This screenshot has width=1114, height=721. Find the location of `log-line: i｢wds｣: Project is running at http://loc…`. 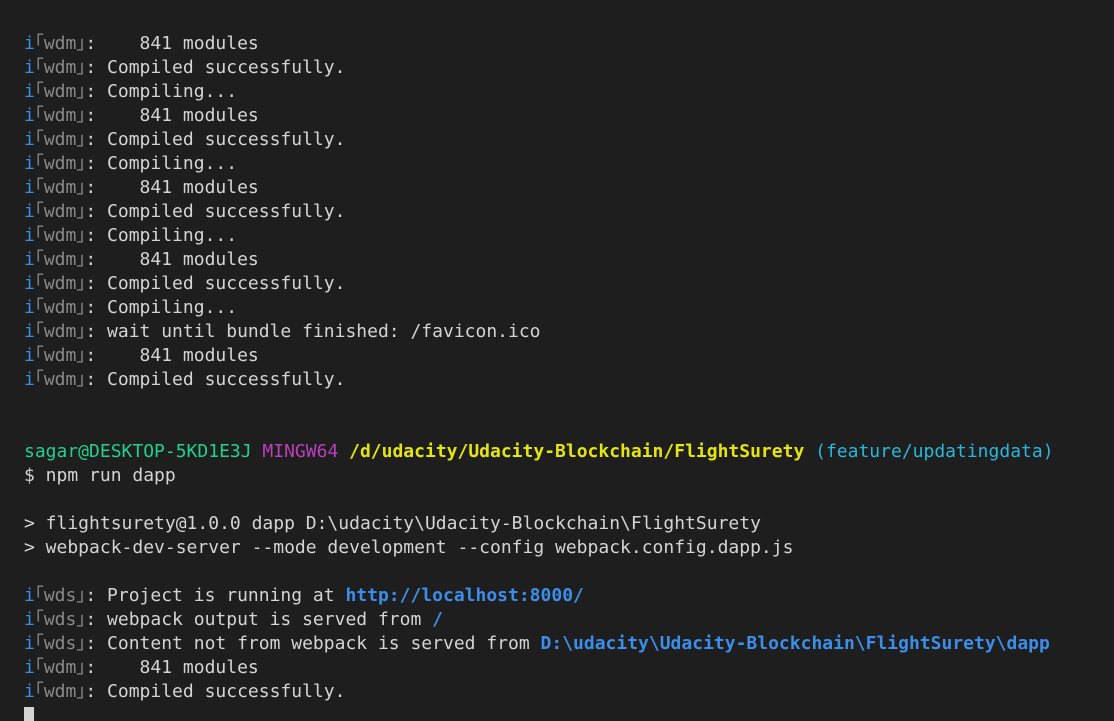

log-line: i｢wds｣: Project is running at http://loc… is located at coordinates (569, 596).